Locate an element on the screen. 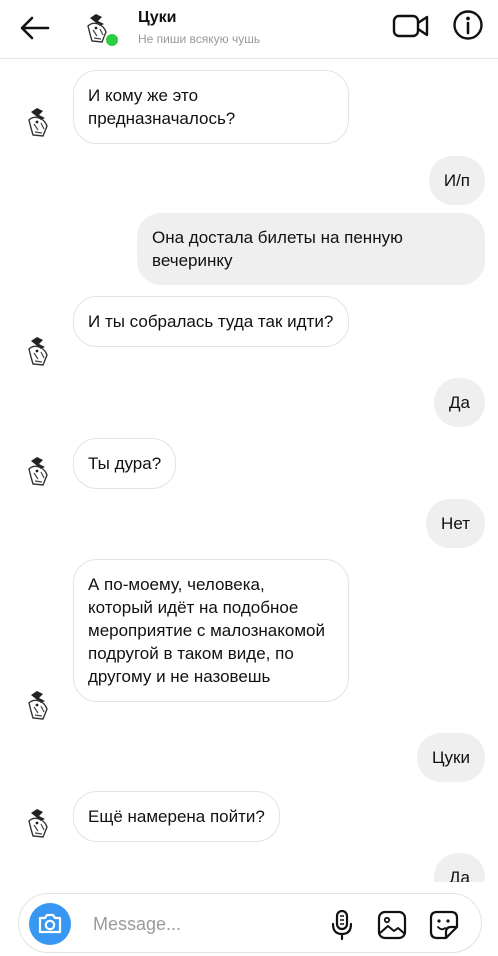  camera-icon is located at coordinates (50, 923).